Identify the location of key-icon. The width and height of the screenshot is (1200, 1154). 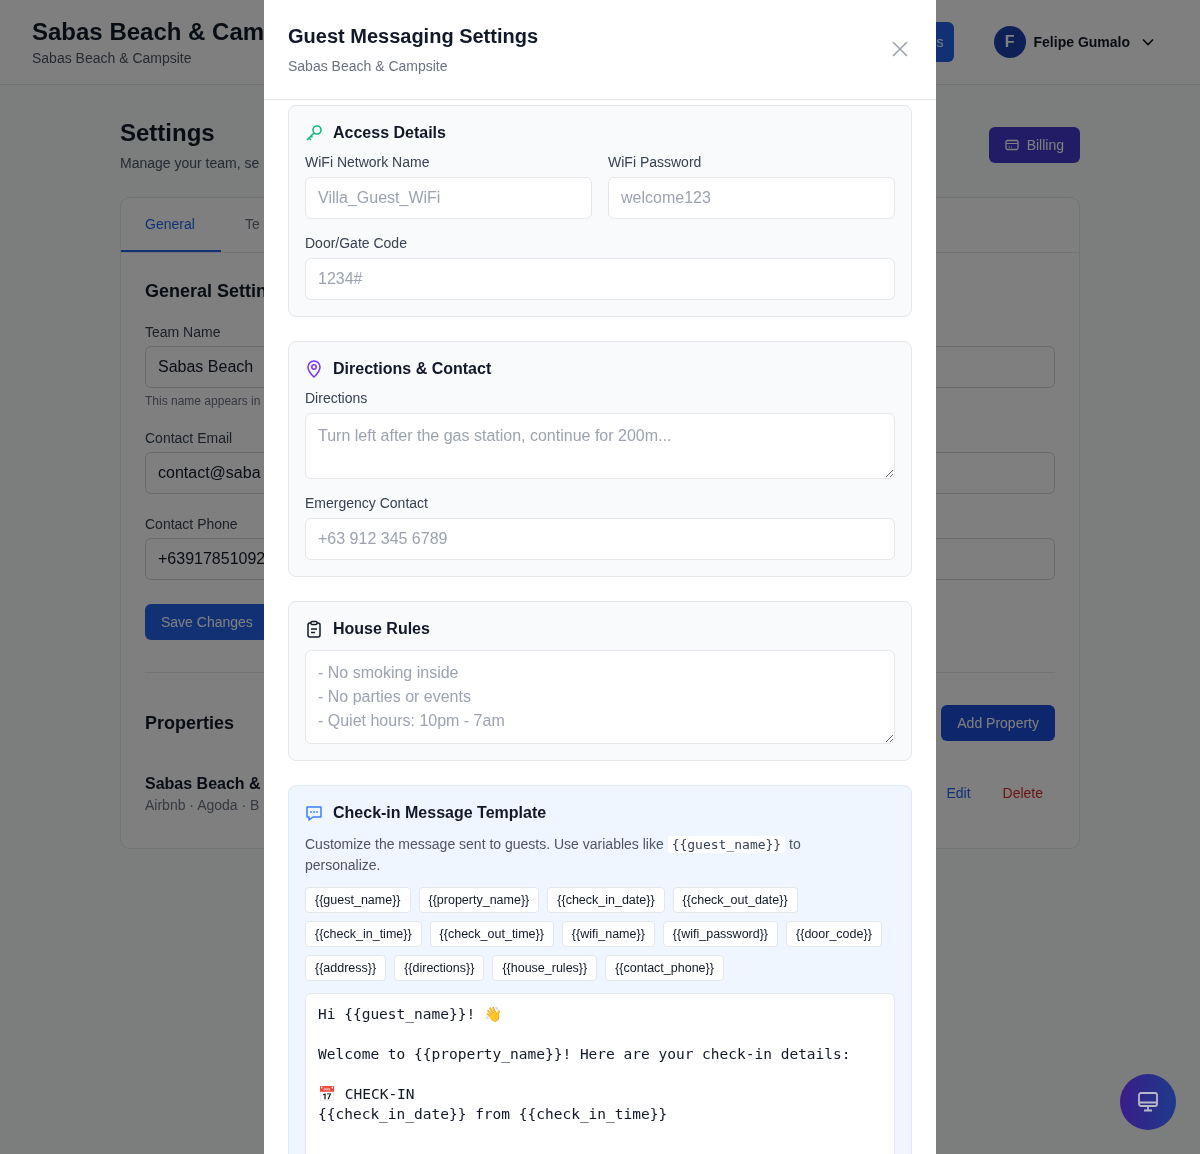
(314, 133).